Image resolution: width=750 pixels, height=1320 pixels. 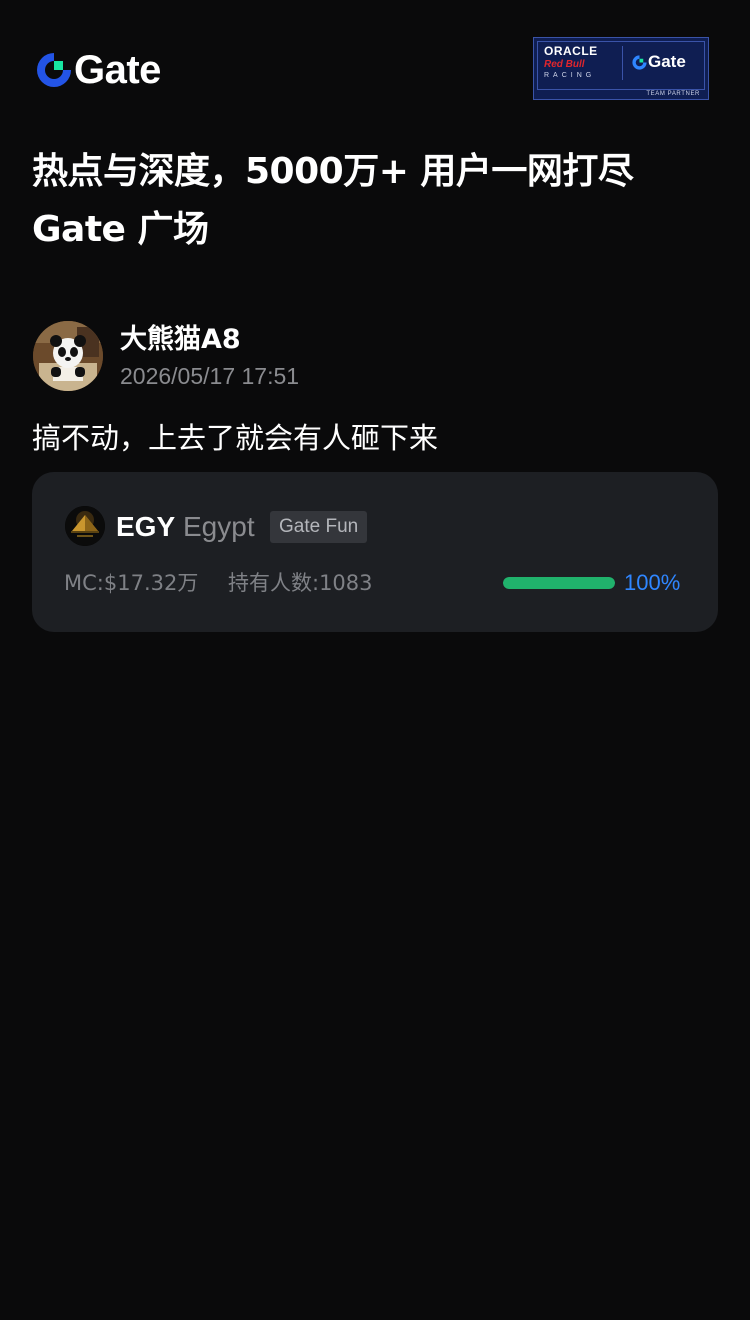 I want to click on bonding-progress-fill, so click(x=559, y=583).